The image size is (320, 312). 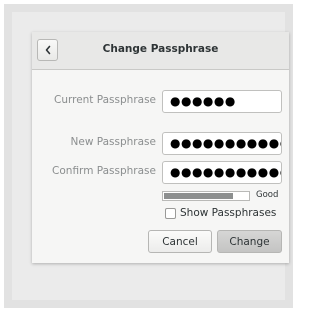 I want to click on passphrase-strength-bar, so click(x=206, y=196).